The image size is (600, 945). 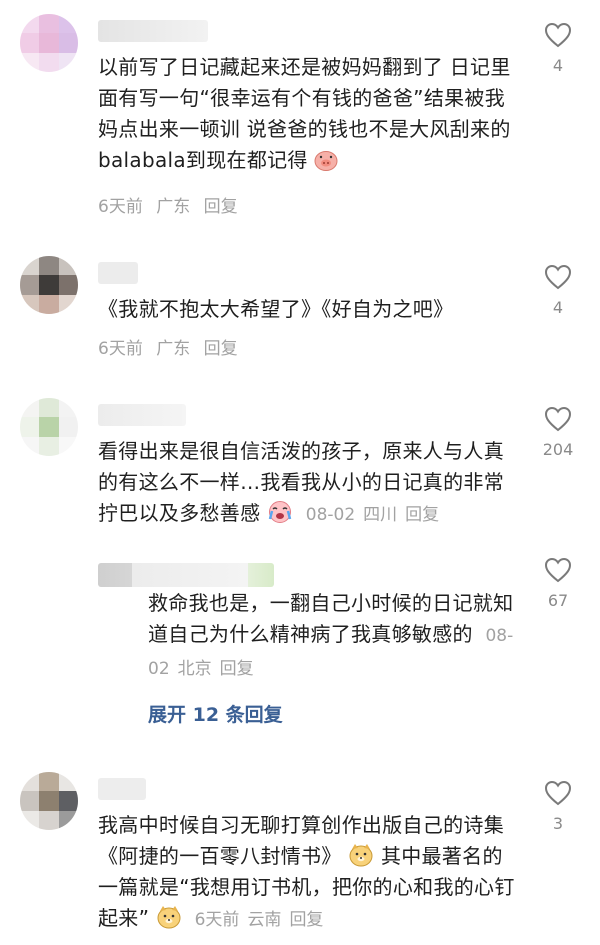 I want to click on like-count: 204, so click(x=558, y=449).